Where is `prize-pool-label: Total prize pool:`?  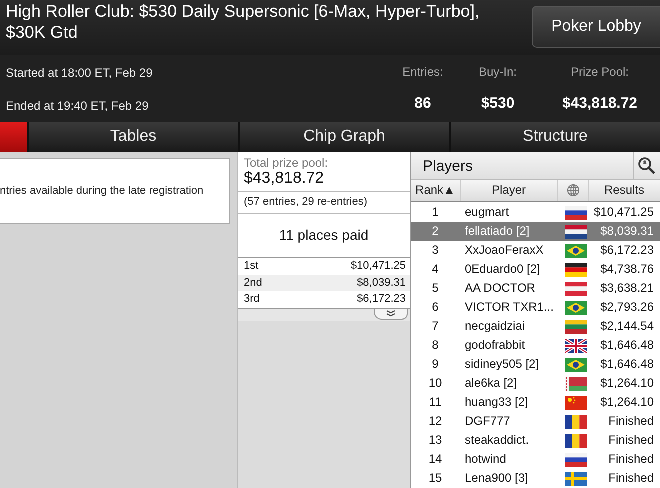
prize-pool-label: Total prize pool: is located at coordinates (287, 163).